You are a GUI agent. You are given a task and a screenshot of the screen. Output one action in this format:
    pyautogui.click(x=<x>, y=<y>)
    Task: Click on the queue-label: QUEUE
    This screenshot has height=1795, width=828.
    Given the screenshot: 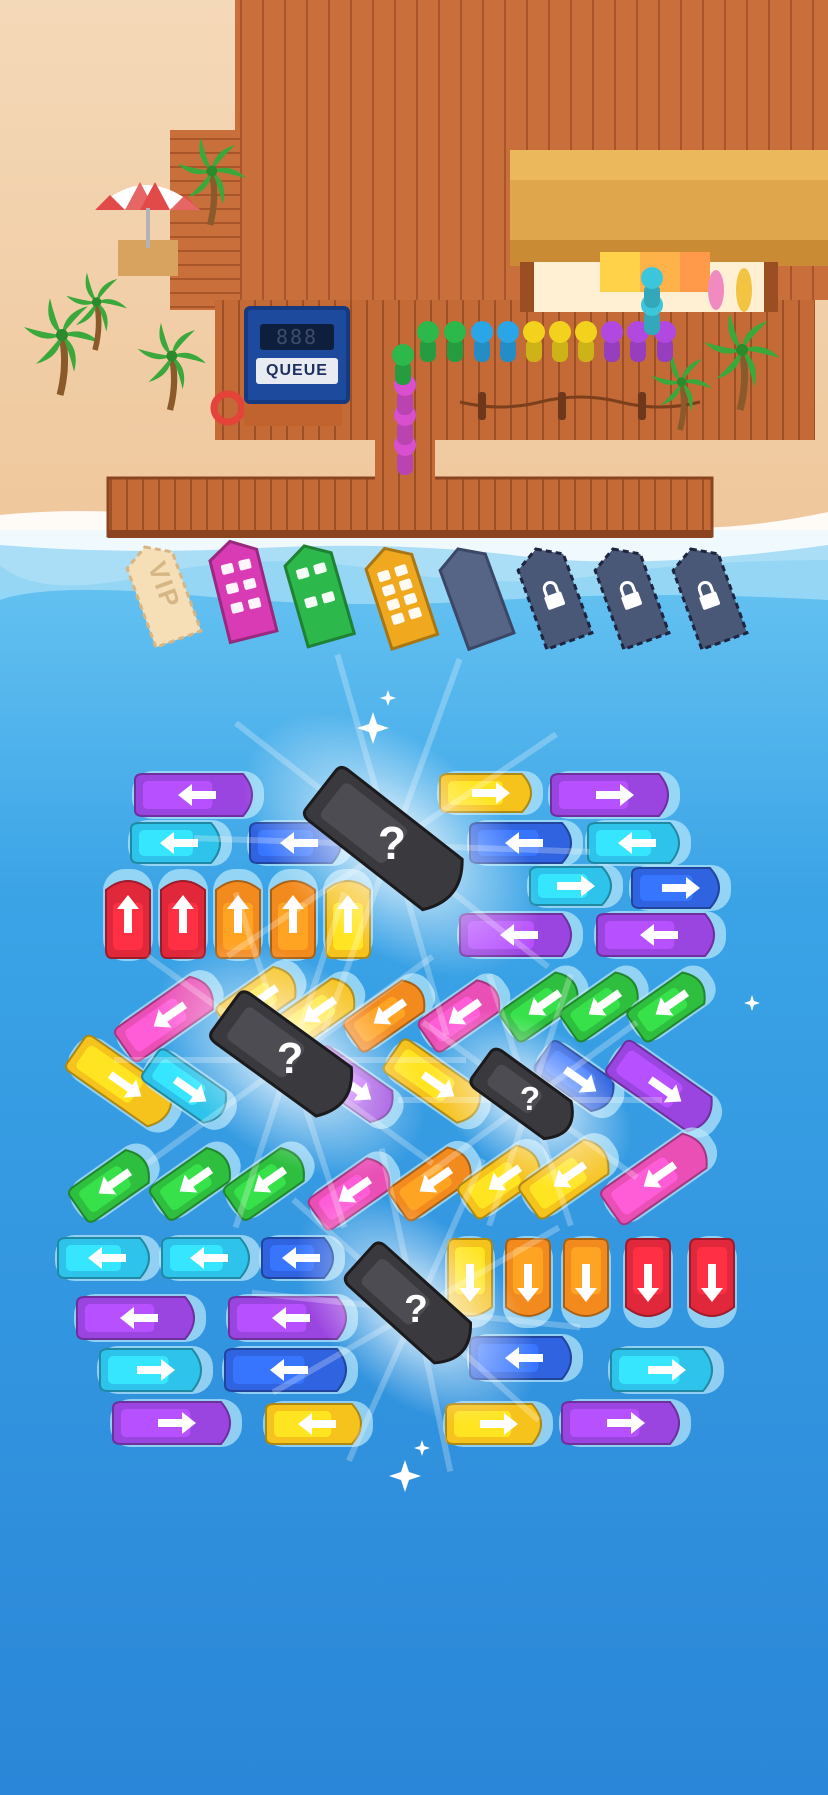 What is the action you would take?
    pyautogui.click(x=297, y=371)
    